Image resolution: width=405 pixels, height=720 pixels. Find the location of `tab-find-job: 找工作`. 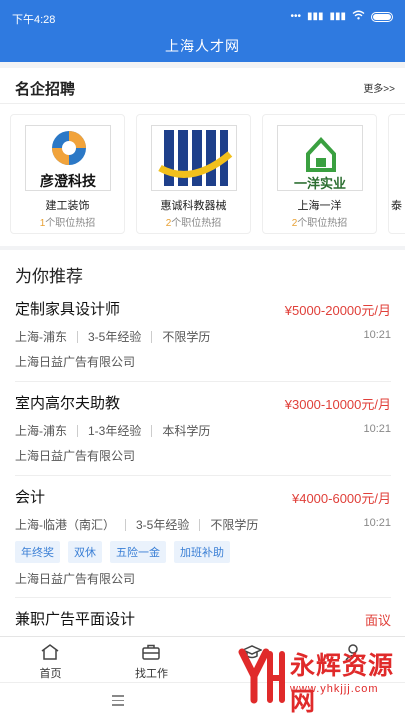

tab-find-job: 找工作 is located at coordinates (151, 660).